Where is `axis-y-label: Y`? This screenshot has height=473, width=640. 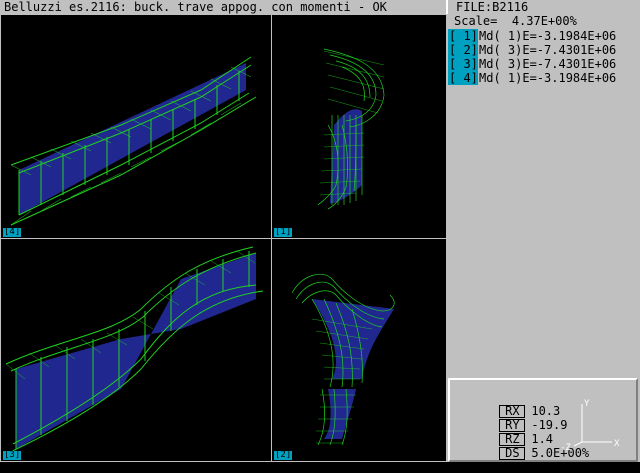 axis-y-label: Y is located at coordinates (587, 404).